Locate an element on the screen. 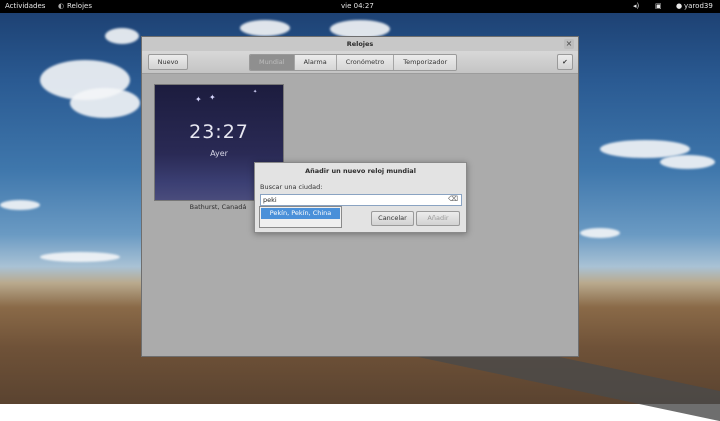 This screenshot has height=421, width=720. volume-icon: ◂) is located at coordinates (636, 6).